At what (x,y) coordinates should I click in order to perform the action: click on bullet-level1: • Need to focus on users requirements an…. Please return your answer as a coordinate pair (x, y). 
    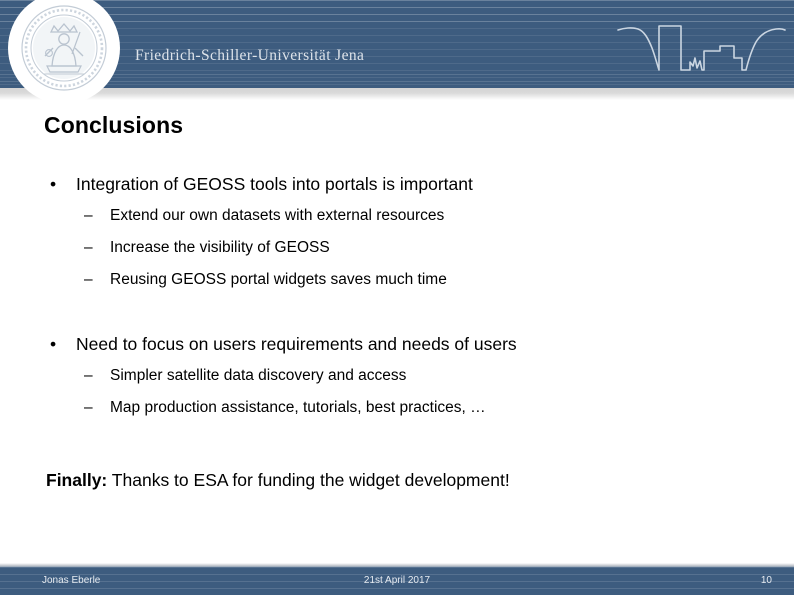
    Looking at the image, I should click on (397, 344).